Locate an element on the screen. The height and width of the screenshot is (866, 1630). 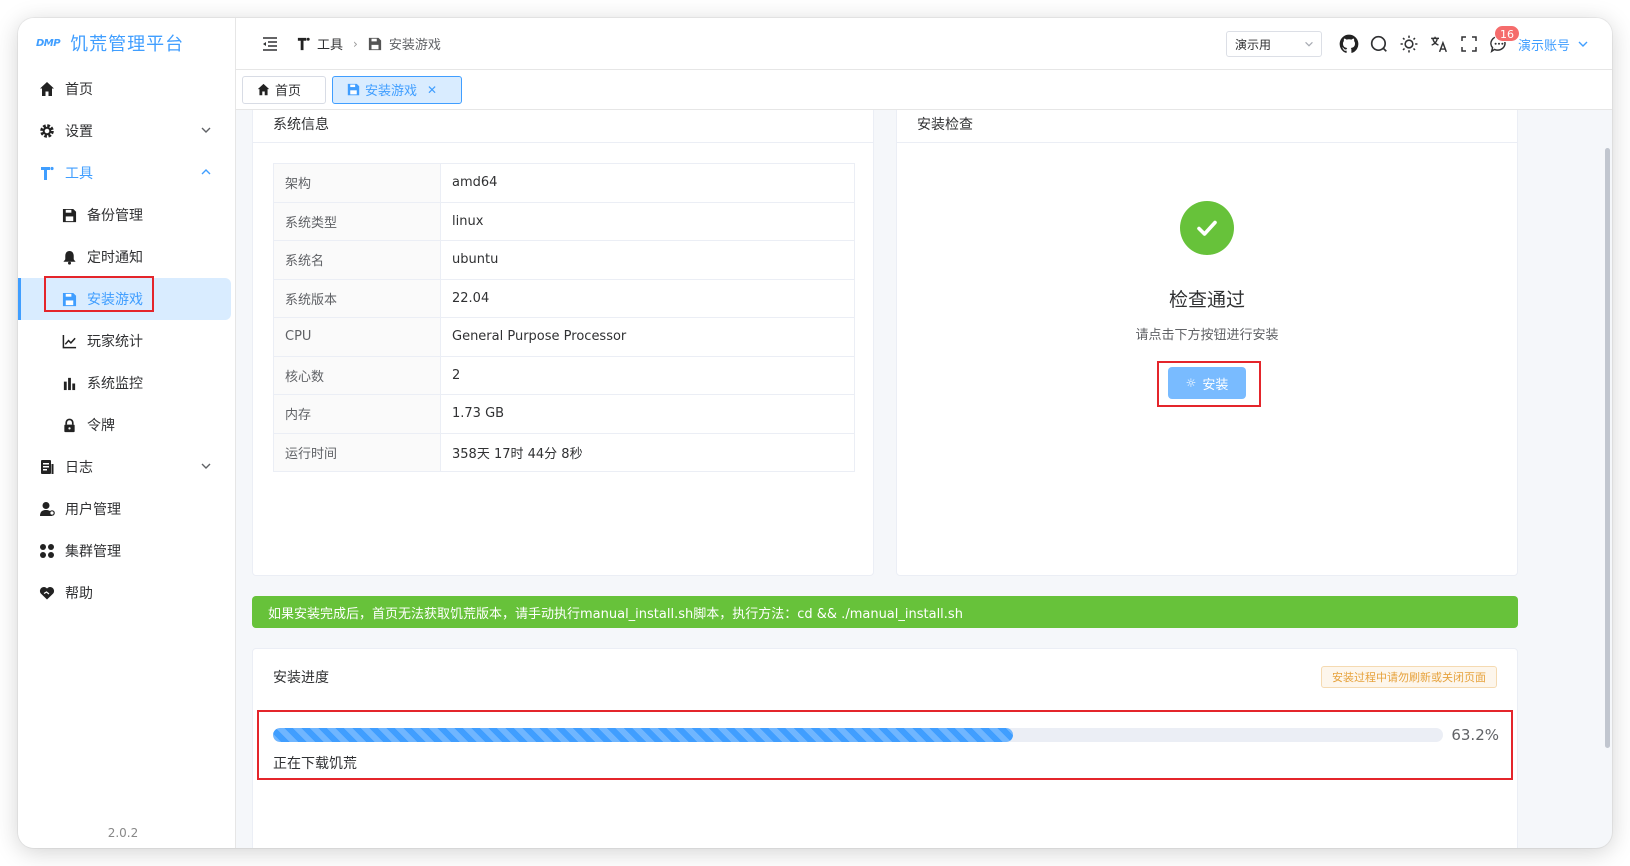
system-info-title: 系统信息 is located at coordinates (563, 126).